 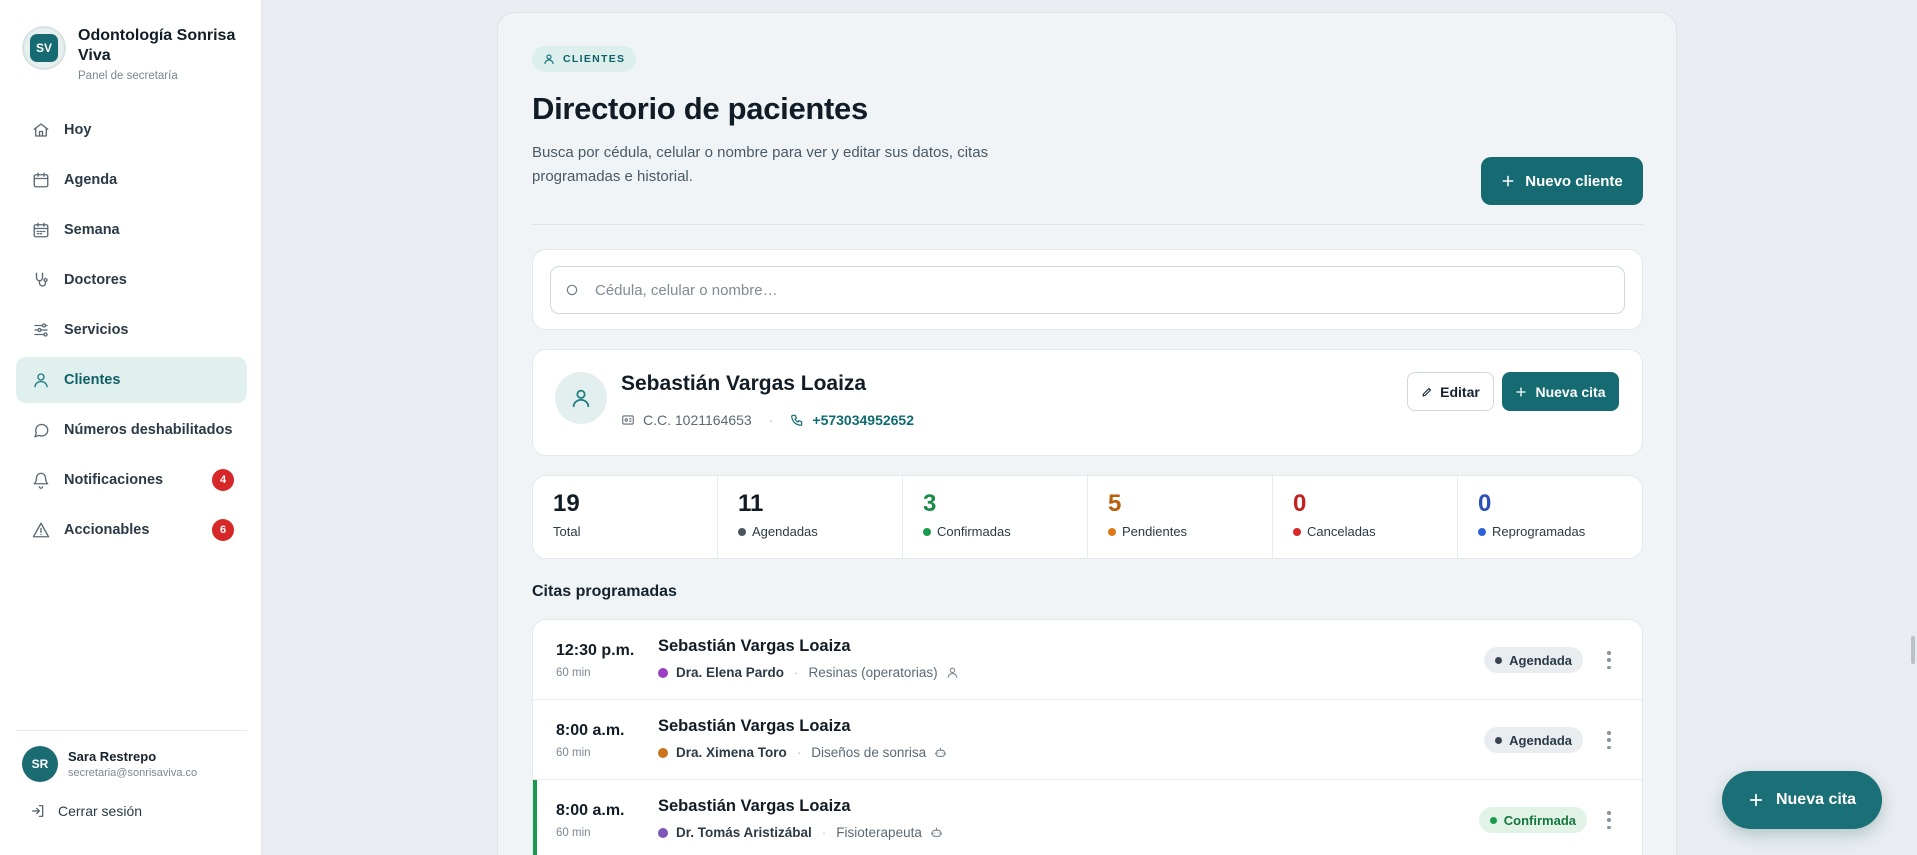 I want to click on search-input, so click(x=1045, y=290).